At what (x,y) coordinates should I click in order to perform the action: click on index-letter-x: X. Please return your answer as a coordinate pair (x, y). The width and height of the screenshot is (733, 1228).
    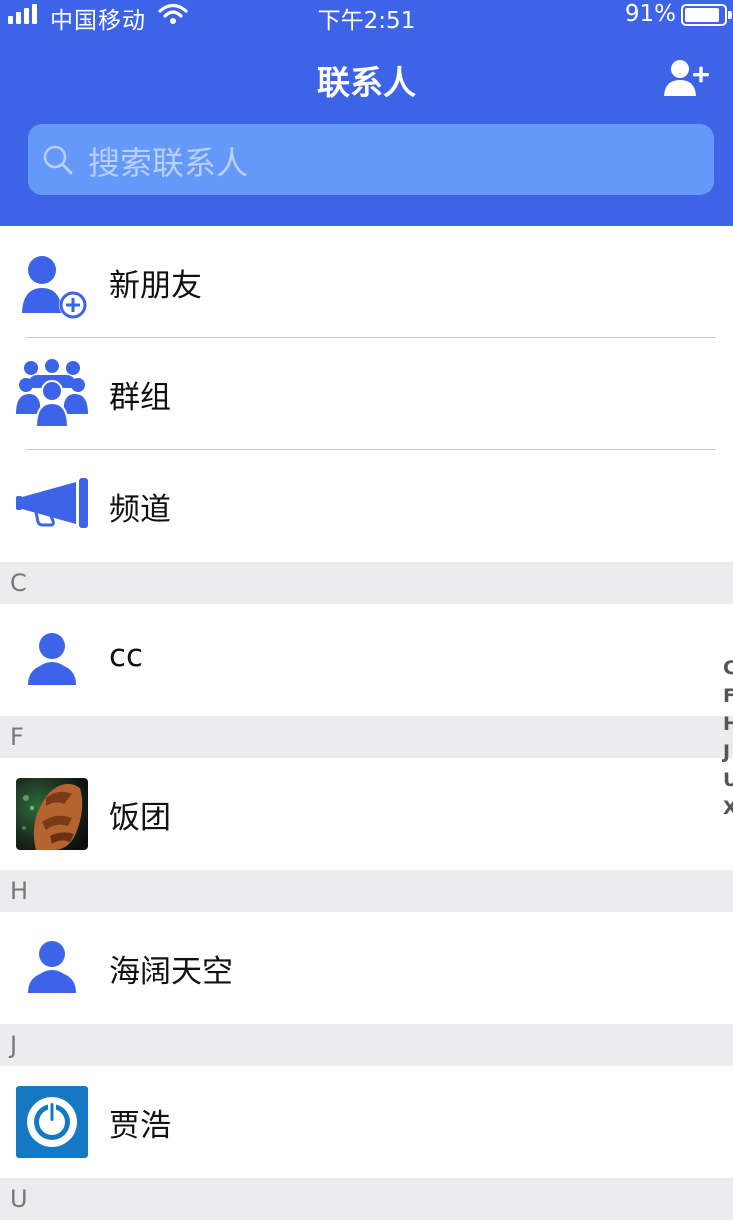
    Looking at the image, I should click on (728, 808).